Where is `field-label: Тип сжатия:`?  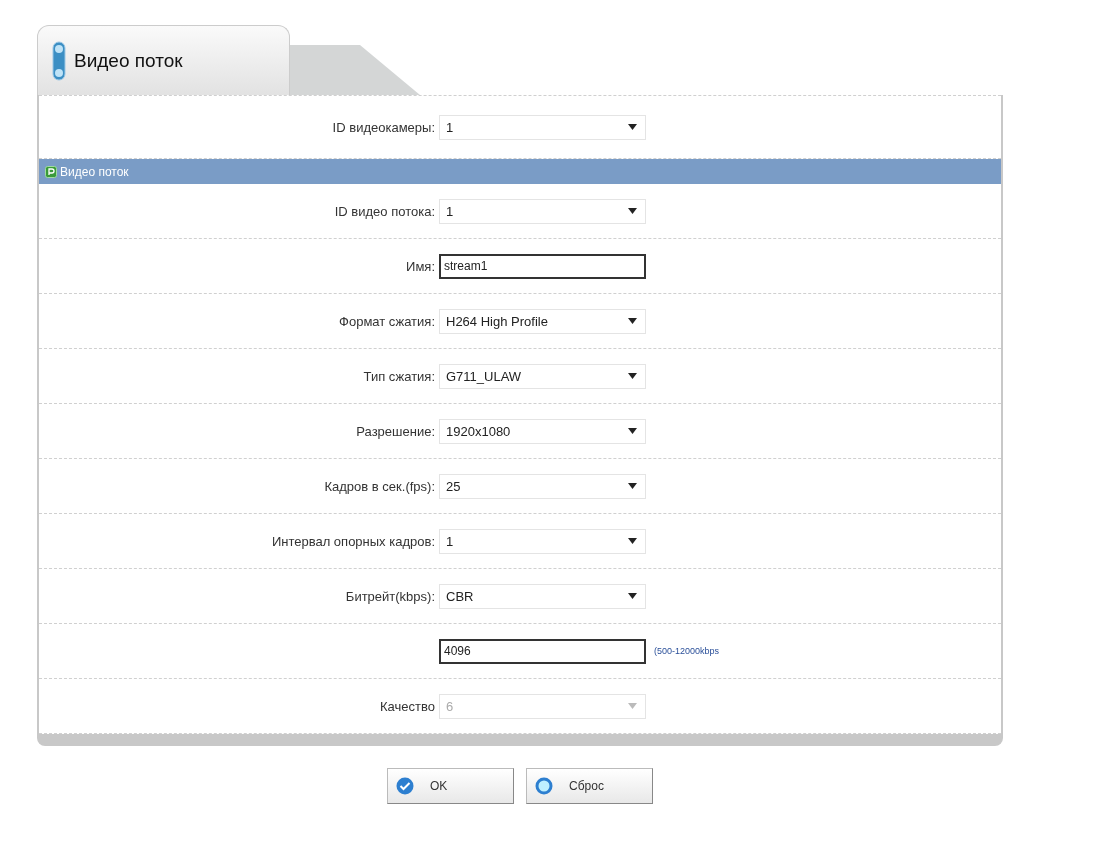
field-label: Тип сжатия: is located at coordinates (399, 376).